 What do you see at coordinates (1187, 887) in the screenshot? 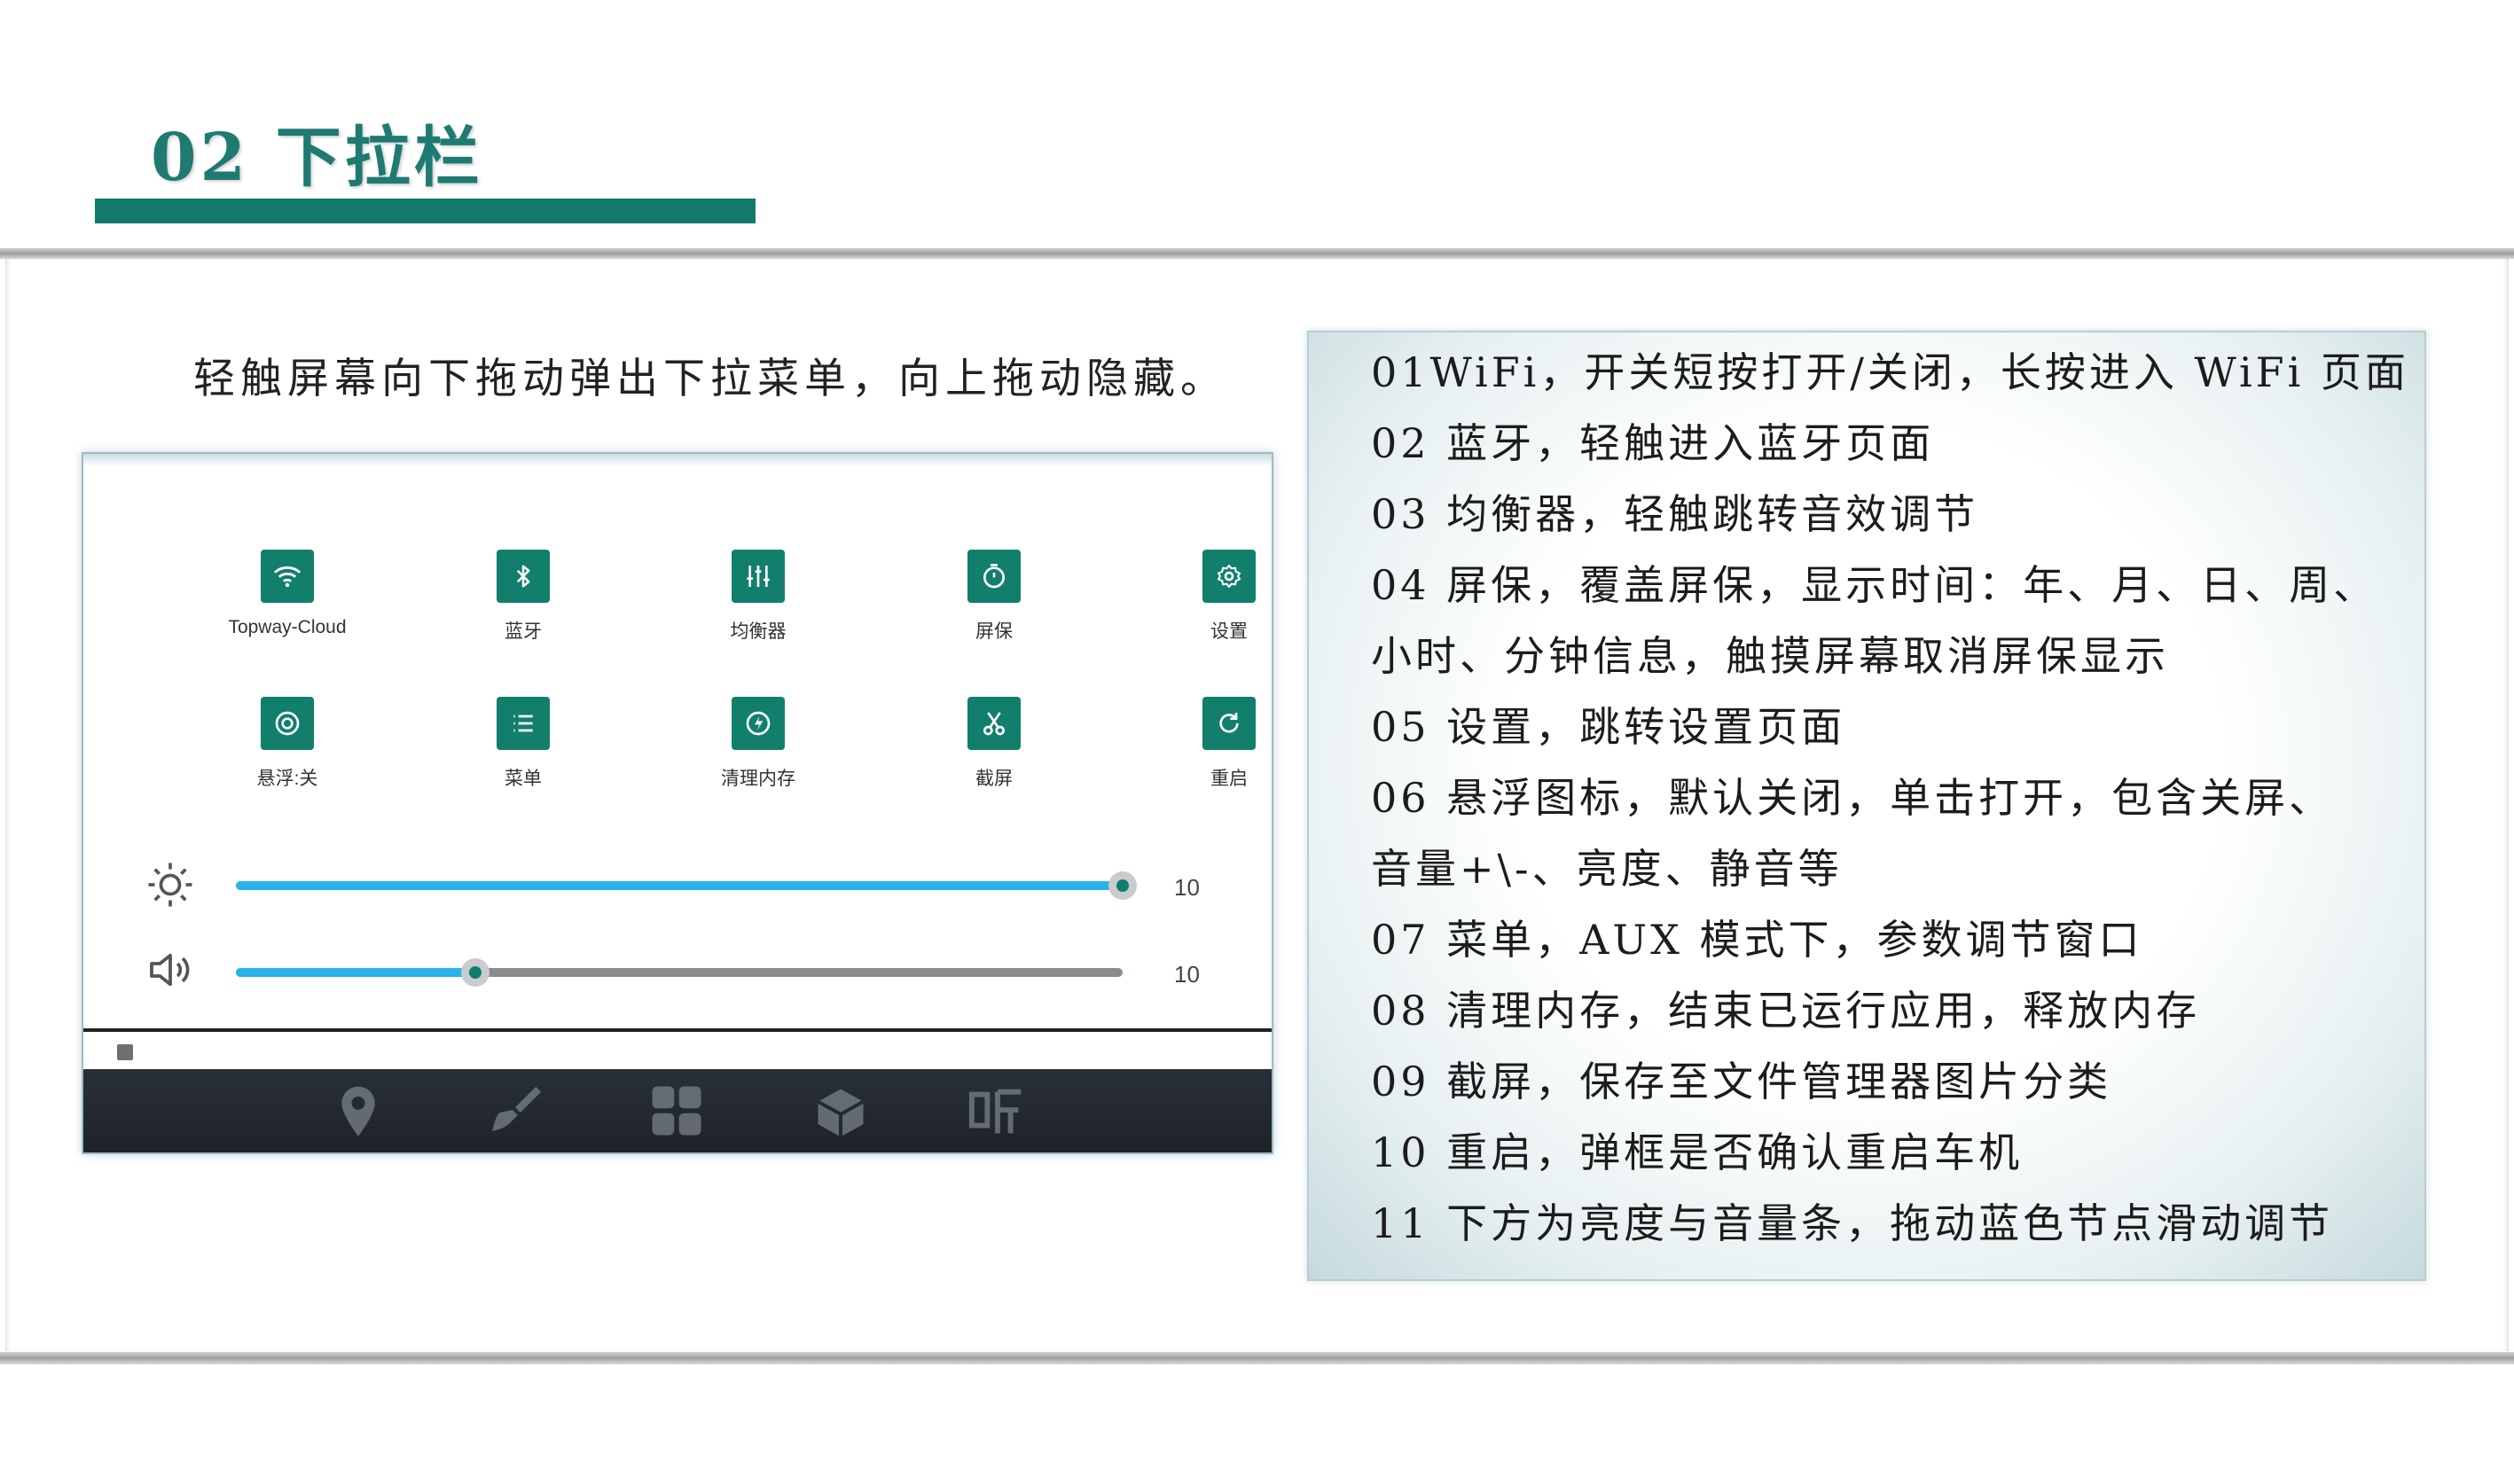
I see `brightness-value: 10` at bounding box center [1187, 887].